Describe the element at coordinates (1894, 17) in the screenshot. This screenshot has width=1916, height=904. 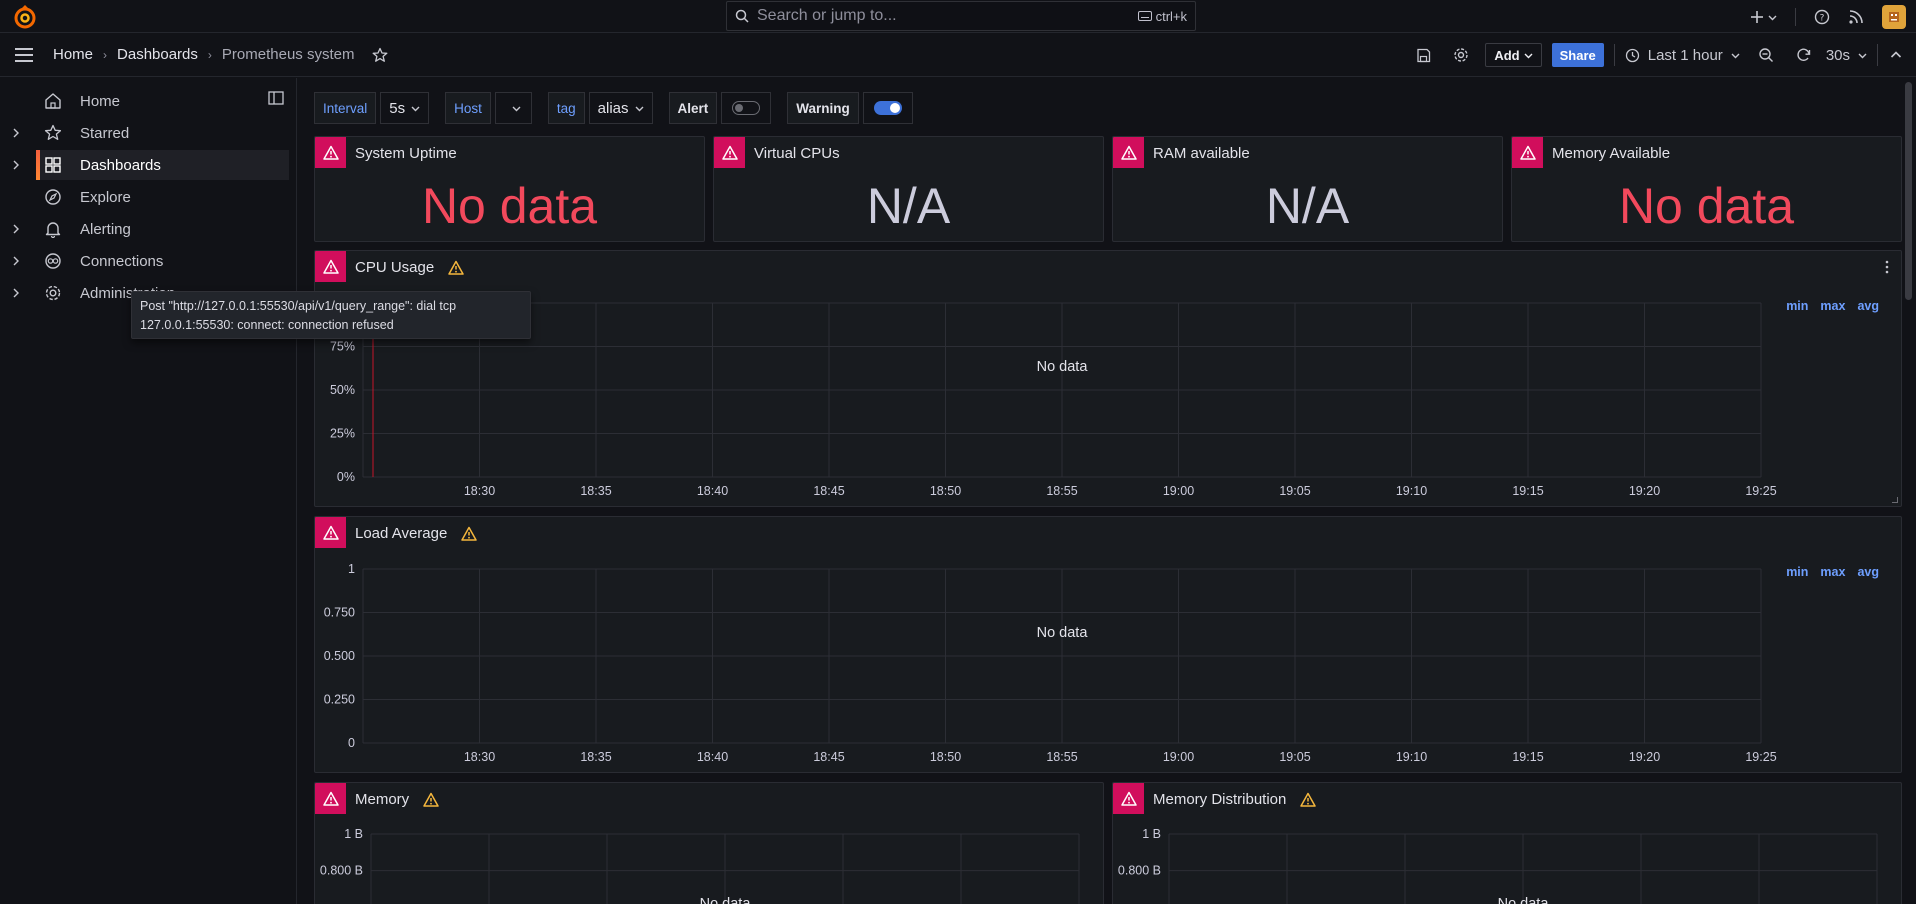
I see `user-avatar` at that location.